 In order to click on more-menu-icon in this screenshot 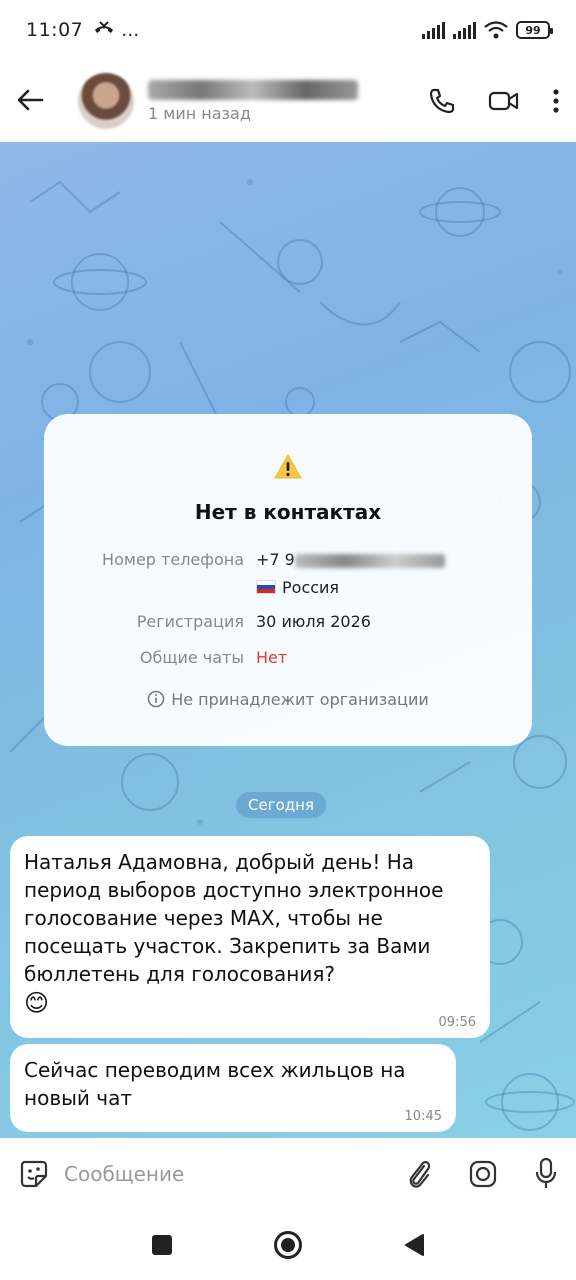, I will do `click(556, 101)`.